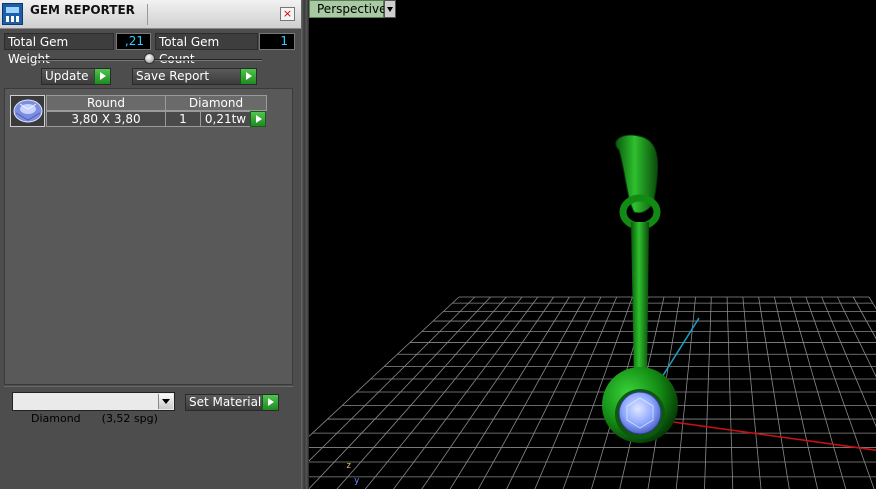 This screenshot has width=876, height=489. Describe the element at coordinates (348, 9) in the screenshot. I see `viewport-tab-perspective: Perspective` at that location.